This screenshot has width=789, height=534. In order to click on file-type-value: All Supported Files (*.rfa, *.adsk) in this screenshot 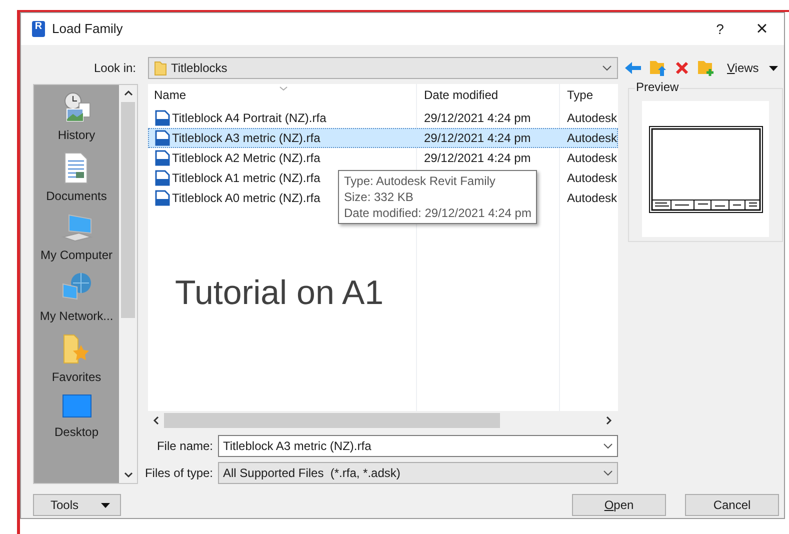, I will do `click(312, 473)`.